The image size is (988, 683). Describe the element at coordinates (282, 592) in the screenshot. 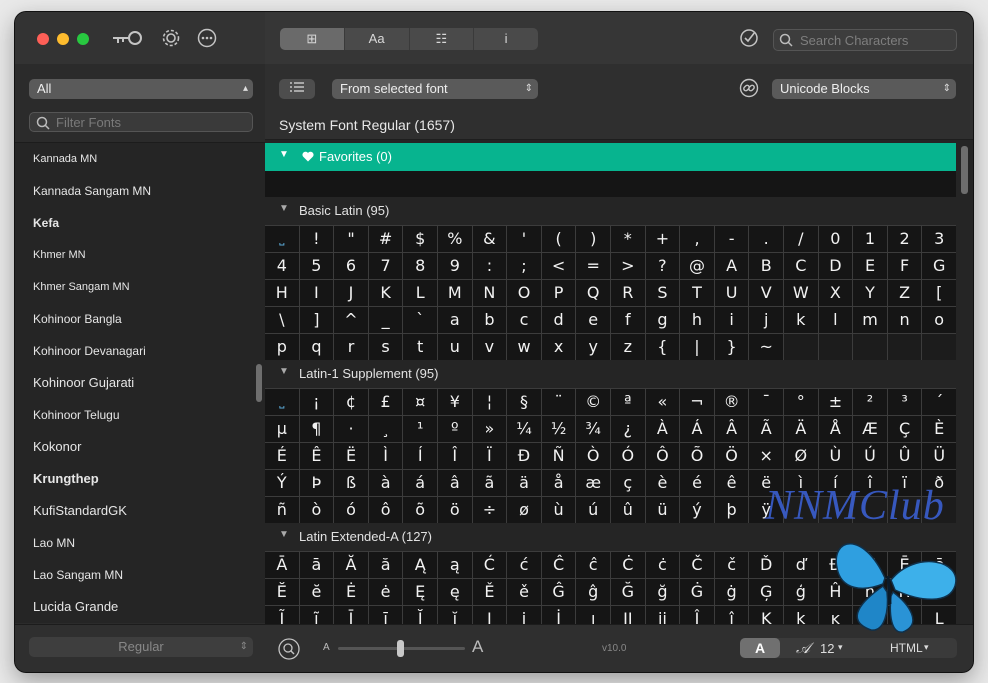

I see `character-cell: Ĕ` at that location.